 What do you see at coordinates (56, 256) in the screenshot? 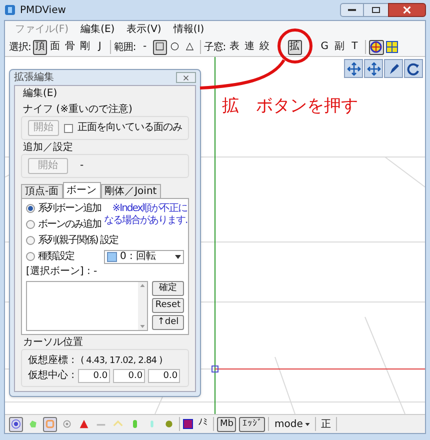
I see `radio-label: 種類設定` at bounding box center [56, 256].